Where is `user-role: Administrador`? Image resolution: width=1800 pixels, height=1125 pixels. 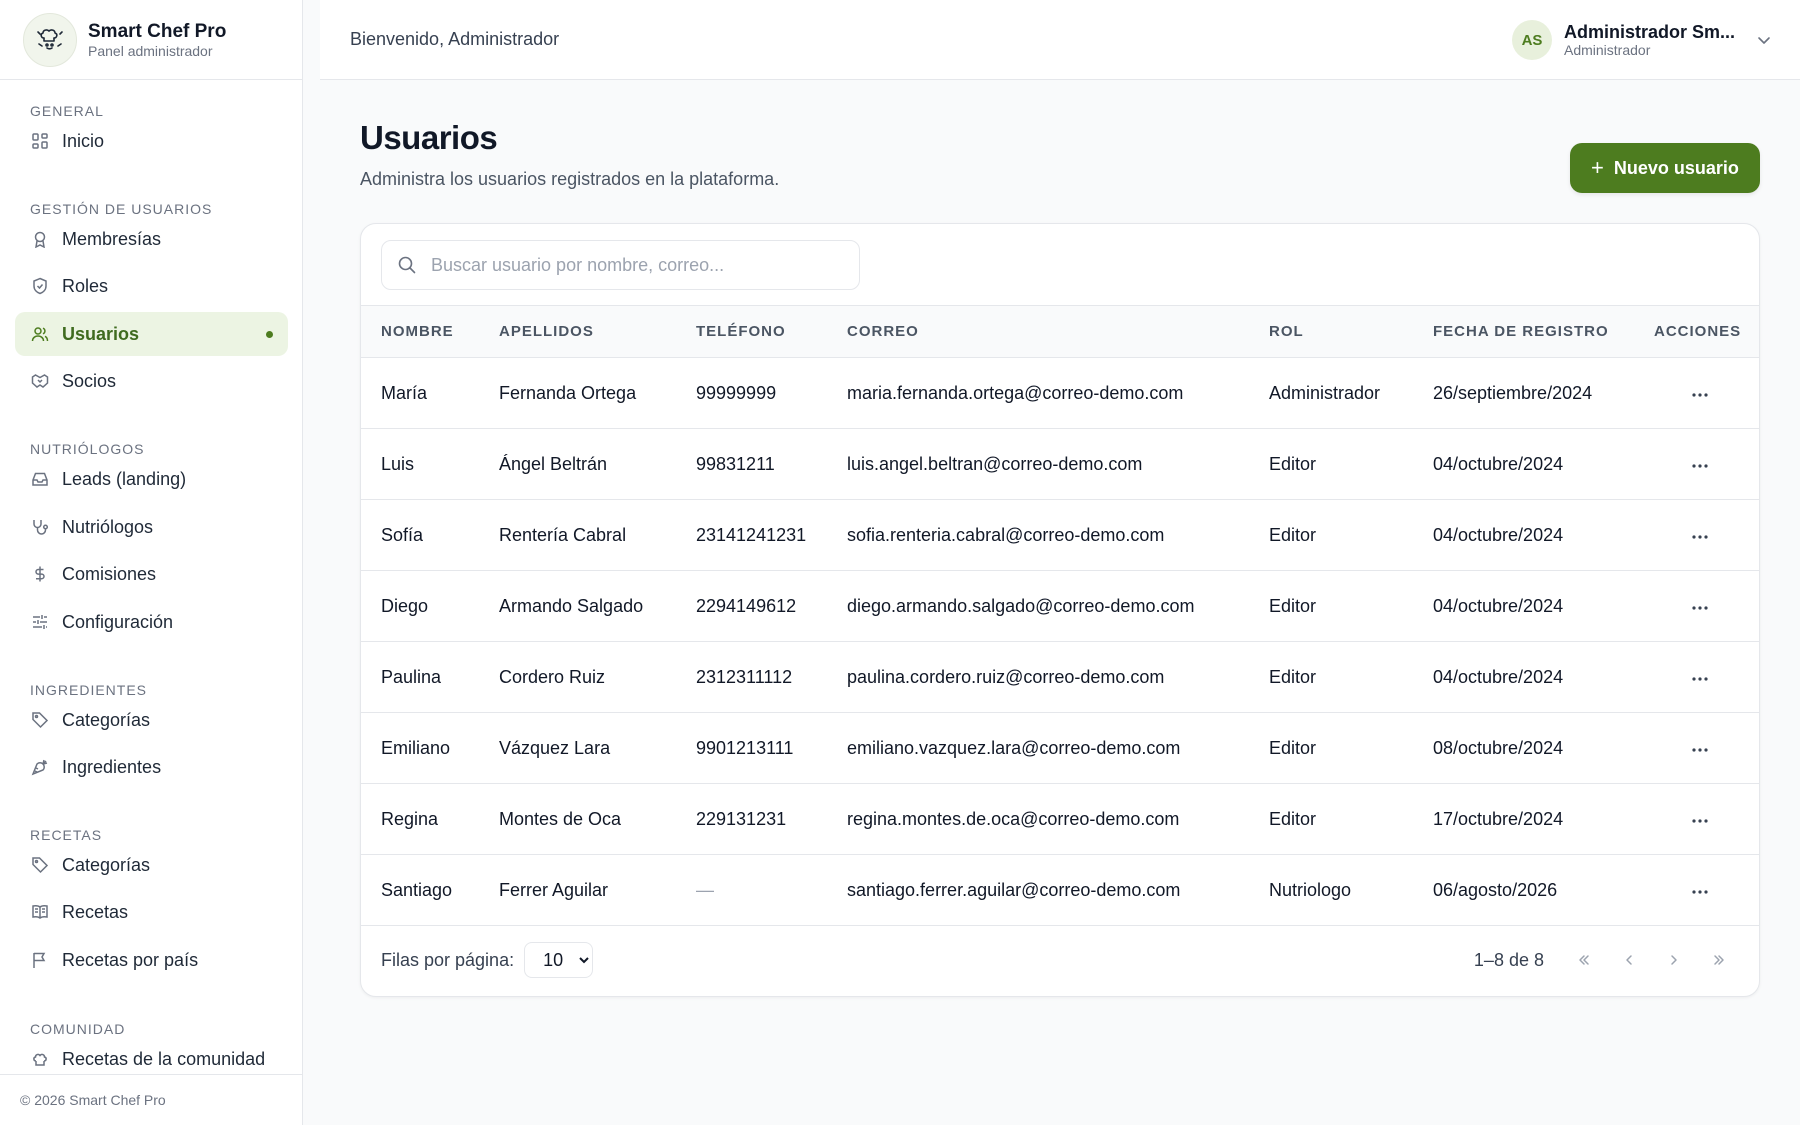 user-role: Administrador is located at coordinates (1607, 50).